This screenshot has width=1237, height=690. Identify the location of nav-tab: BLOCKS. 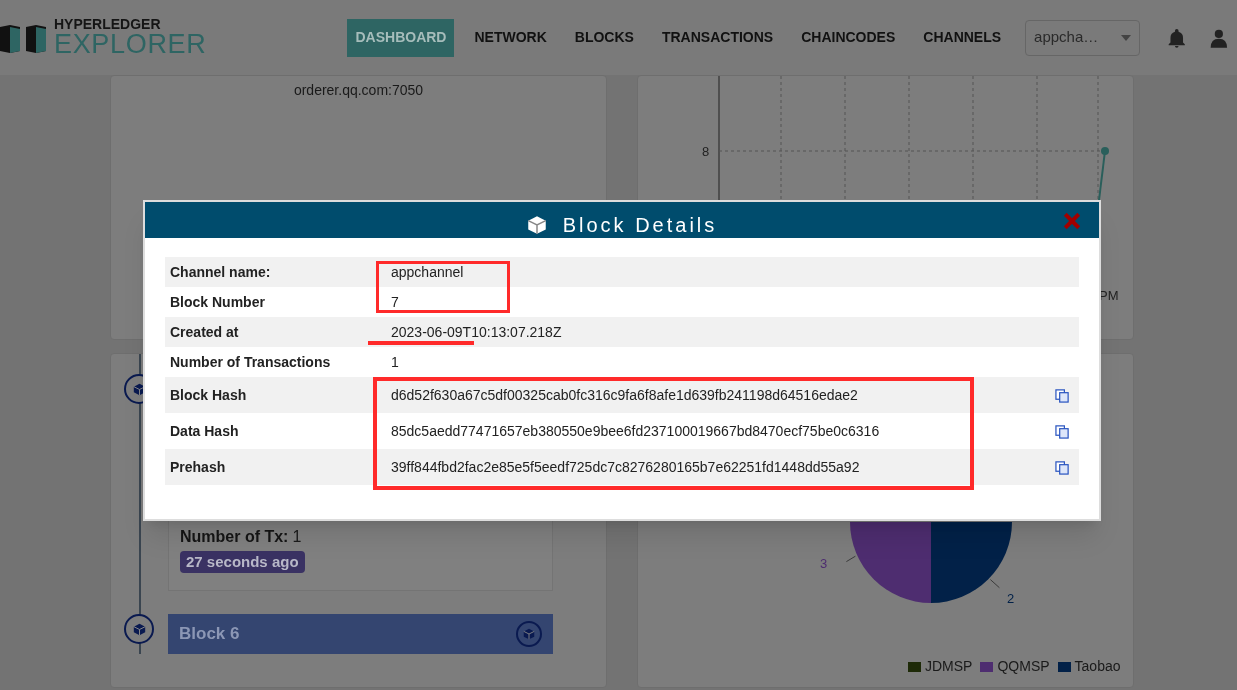
(604, 37).